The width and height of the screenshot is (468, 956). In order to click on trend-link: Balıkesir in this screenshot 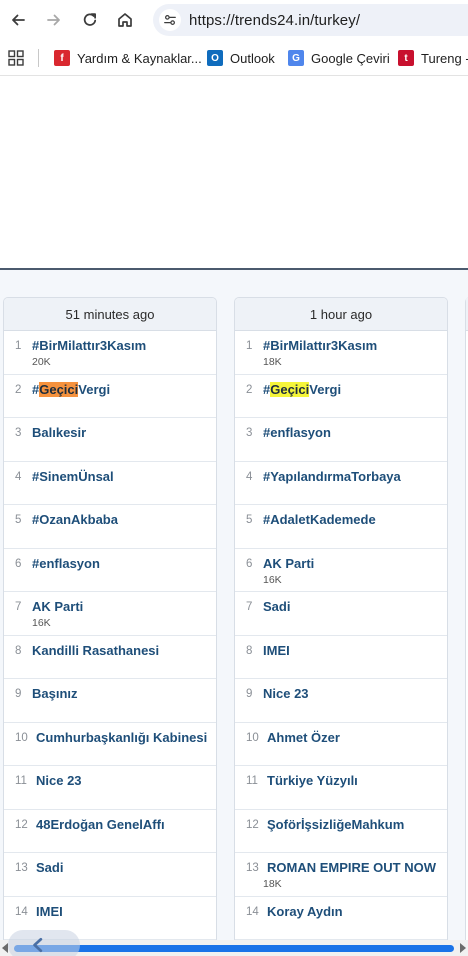, I will do `click(59, 432)`.